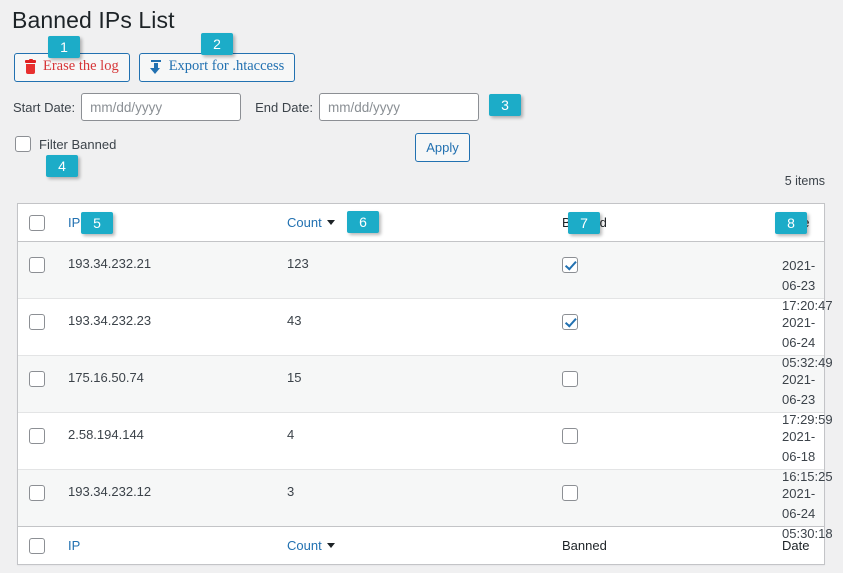 This screenshot has height=573, width=843. Describe the element at coordinates (284, 107) in the screenshot. I see `end-date-label: End Date:` at that location.